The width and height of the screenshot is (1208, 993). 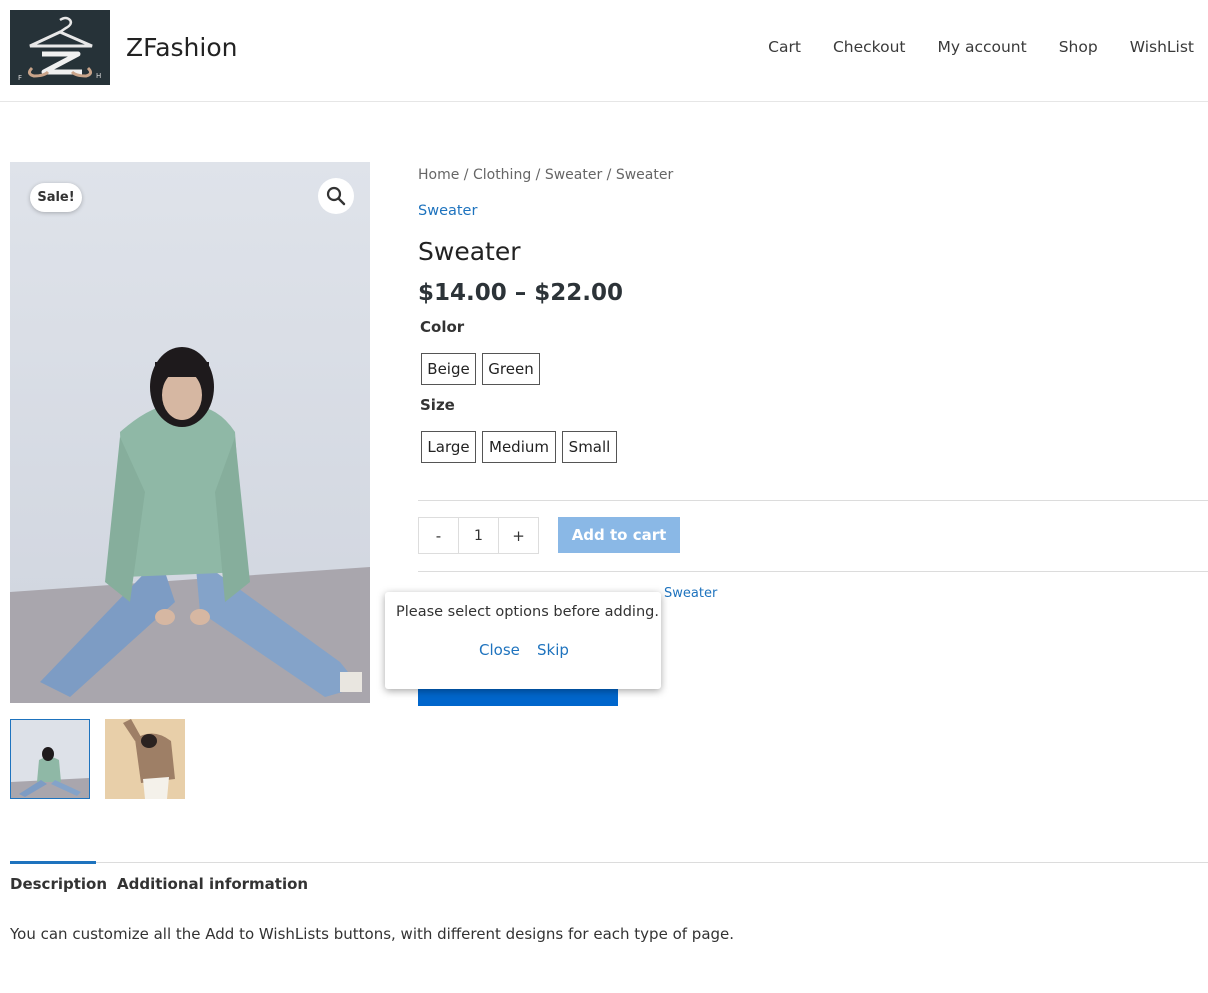 What do you see at coordinates (784, 47) in the screenshot?
I see `nav-cart: Cart` at bounding box center [784, 47].